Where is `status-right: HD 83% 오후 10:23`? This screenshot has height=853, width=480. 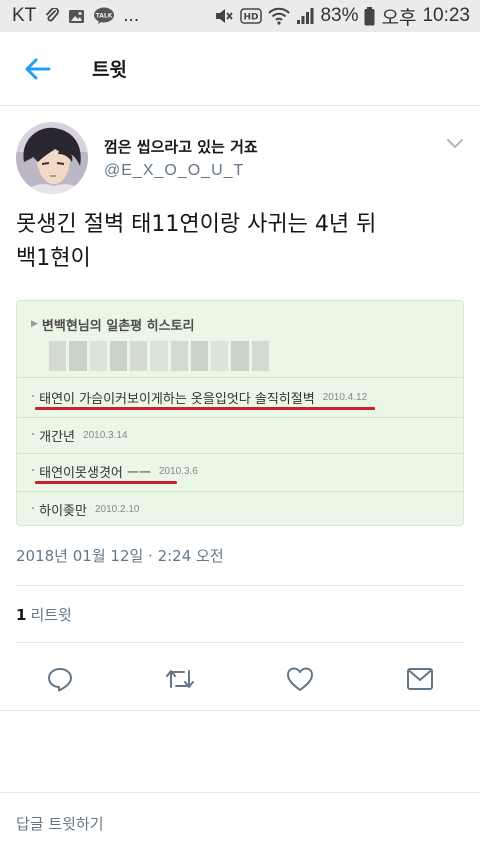
status-right: HD 83% 오후 10:23 is located at coordinates (342, 16).